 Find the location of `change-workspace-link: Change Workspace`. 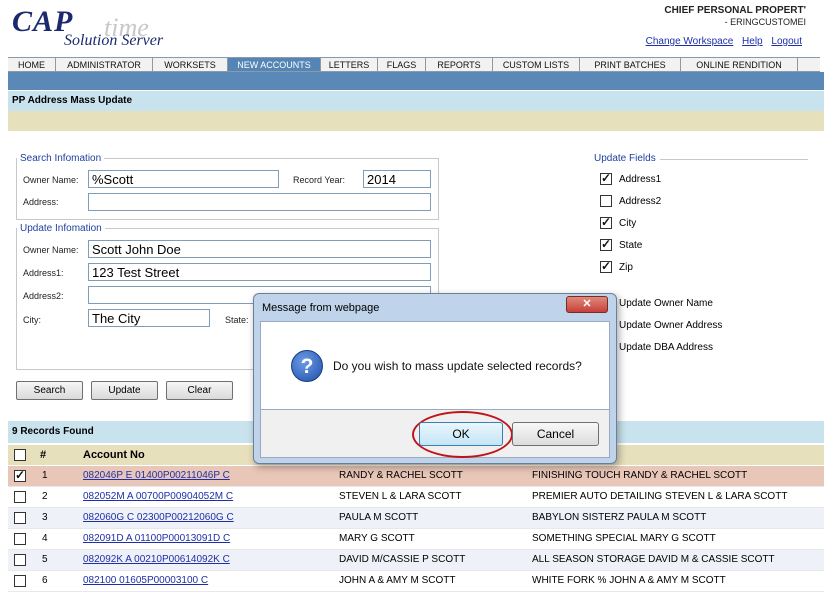

change-workspace-link: Change Workspace is located at coordinates (690, 41).